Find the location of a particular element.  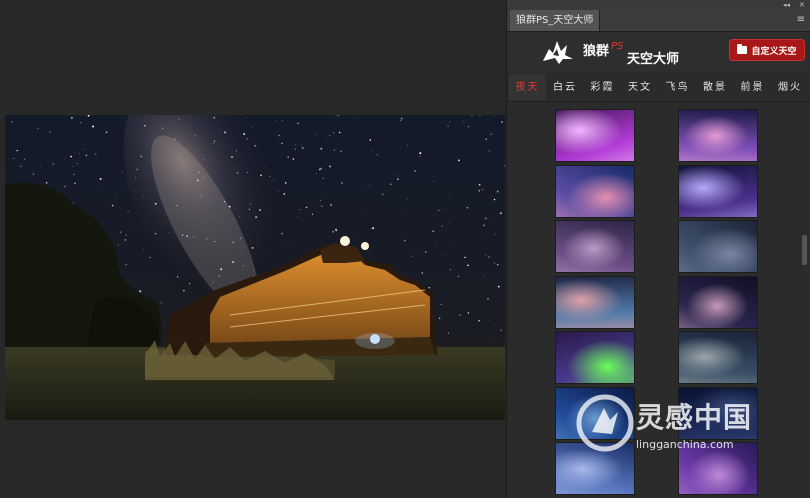

category-tab: 夜天 is located at coordinates (527, 87).